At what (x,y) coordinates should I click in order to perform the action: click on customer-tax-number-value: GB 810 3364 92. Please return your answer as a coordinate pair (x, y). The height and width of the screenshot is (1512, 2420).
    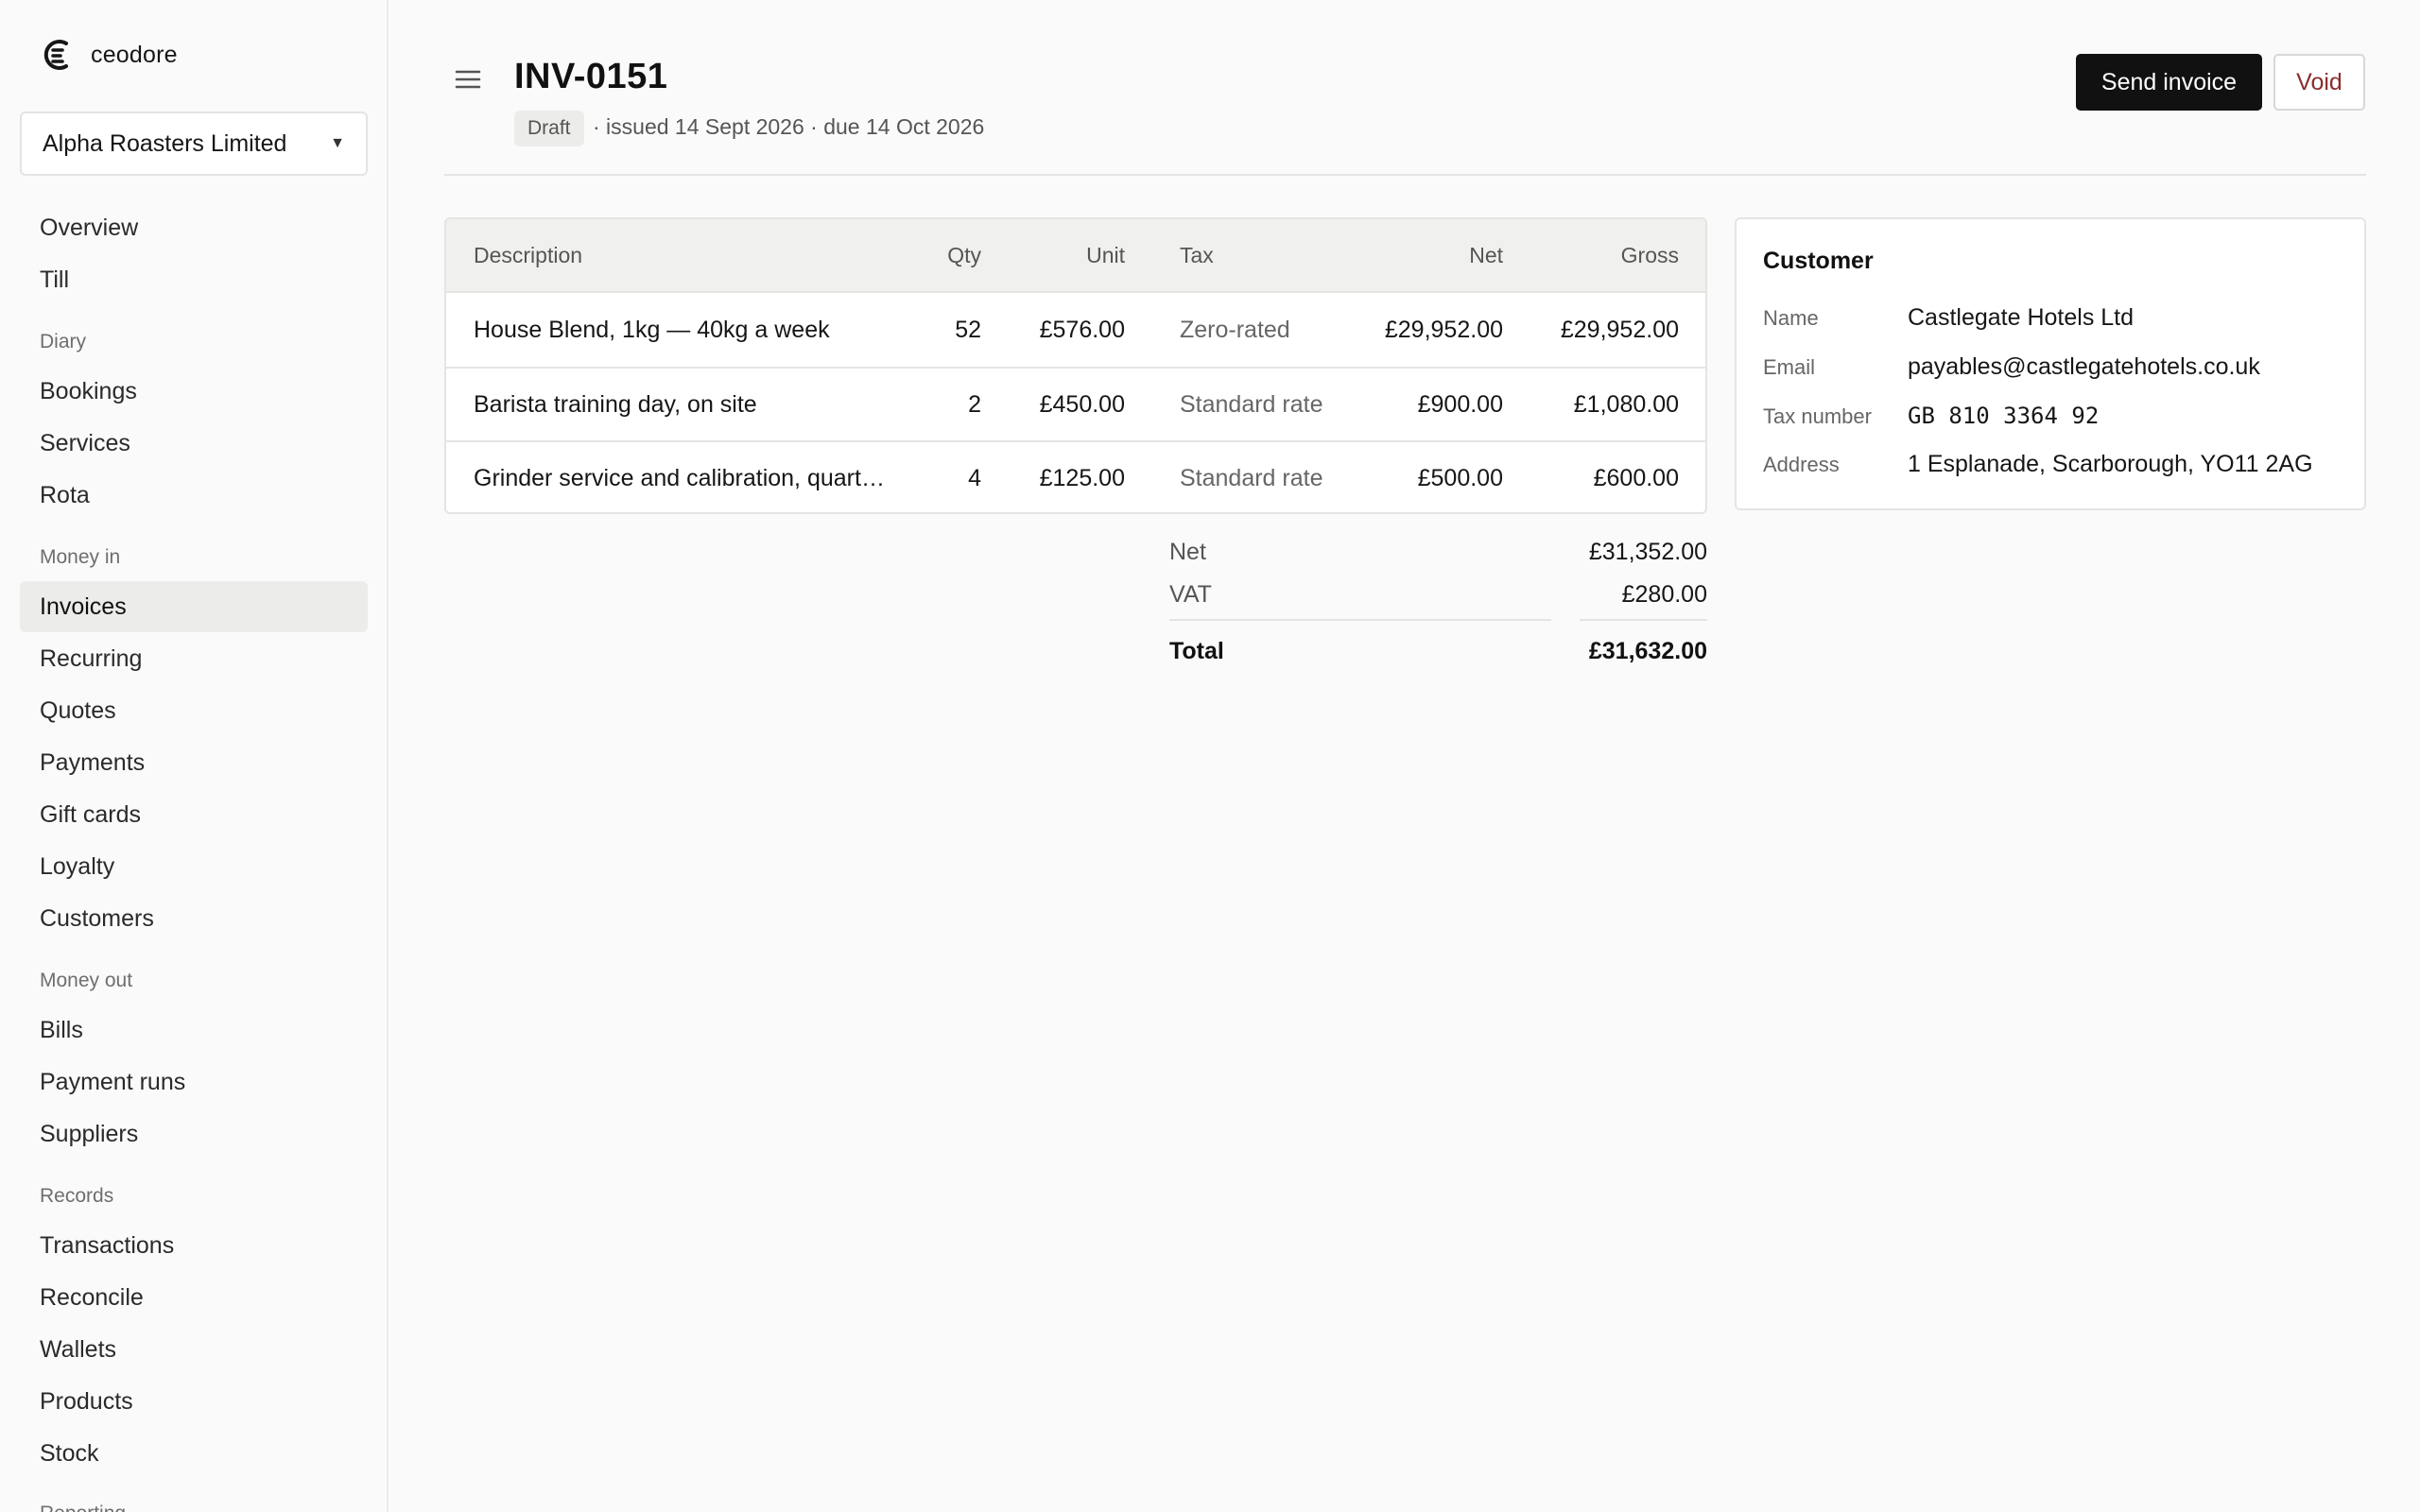
    Looking at the image, I should click on (2004, 416).